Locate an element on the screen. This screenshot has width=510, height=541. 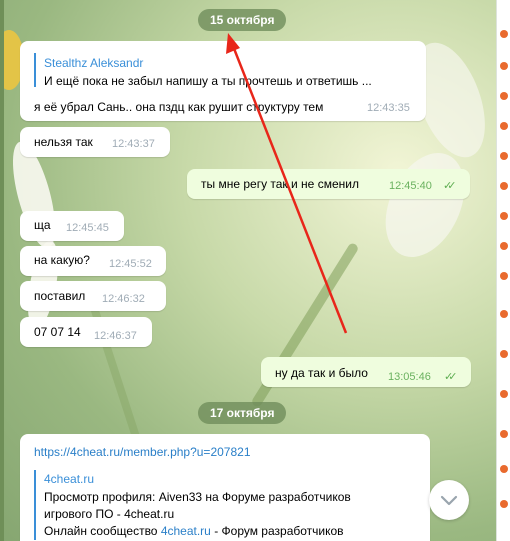
sidebar-strip is located at coordinates (503, 270).